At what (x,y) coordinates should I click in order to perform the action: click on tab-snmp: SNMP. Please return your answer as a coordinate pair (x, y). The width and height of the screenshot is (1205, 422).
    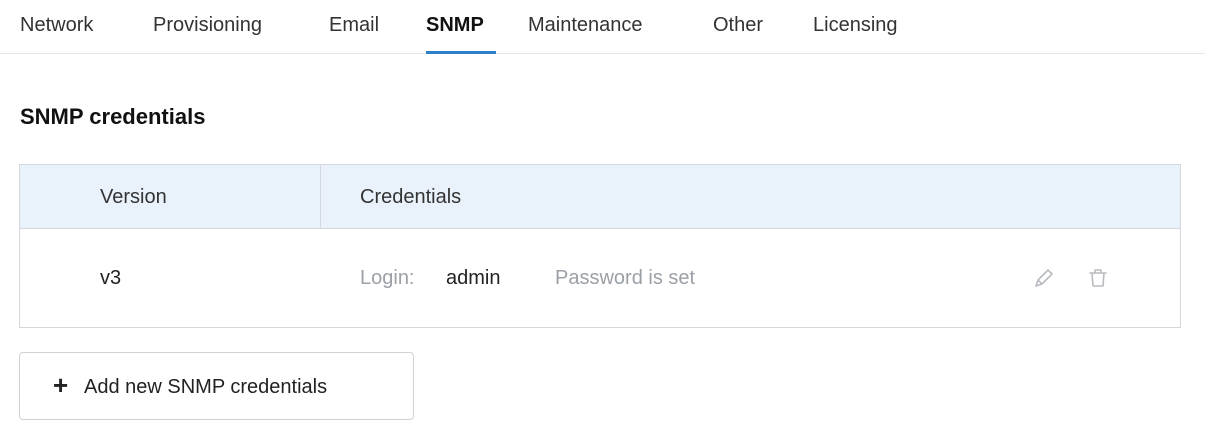
    Looking at the image, I should click on (455, 25).